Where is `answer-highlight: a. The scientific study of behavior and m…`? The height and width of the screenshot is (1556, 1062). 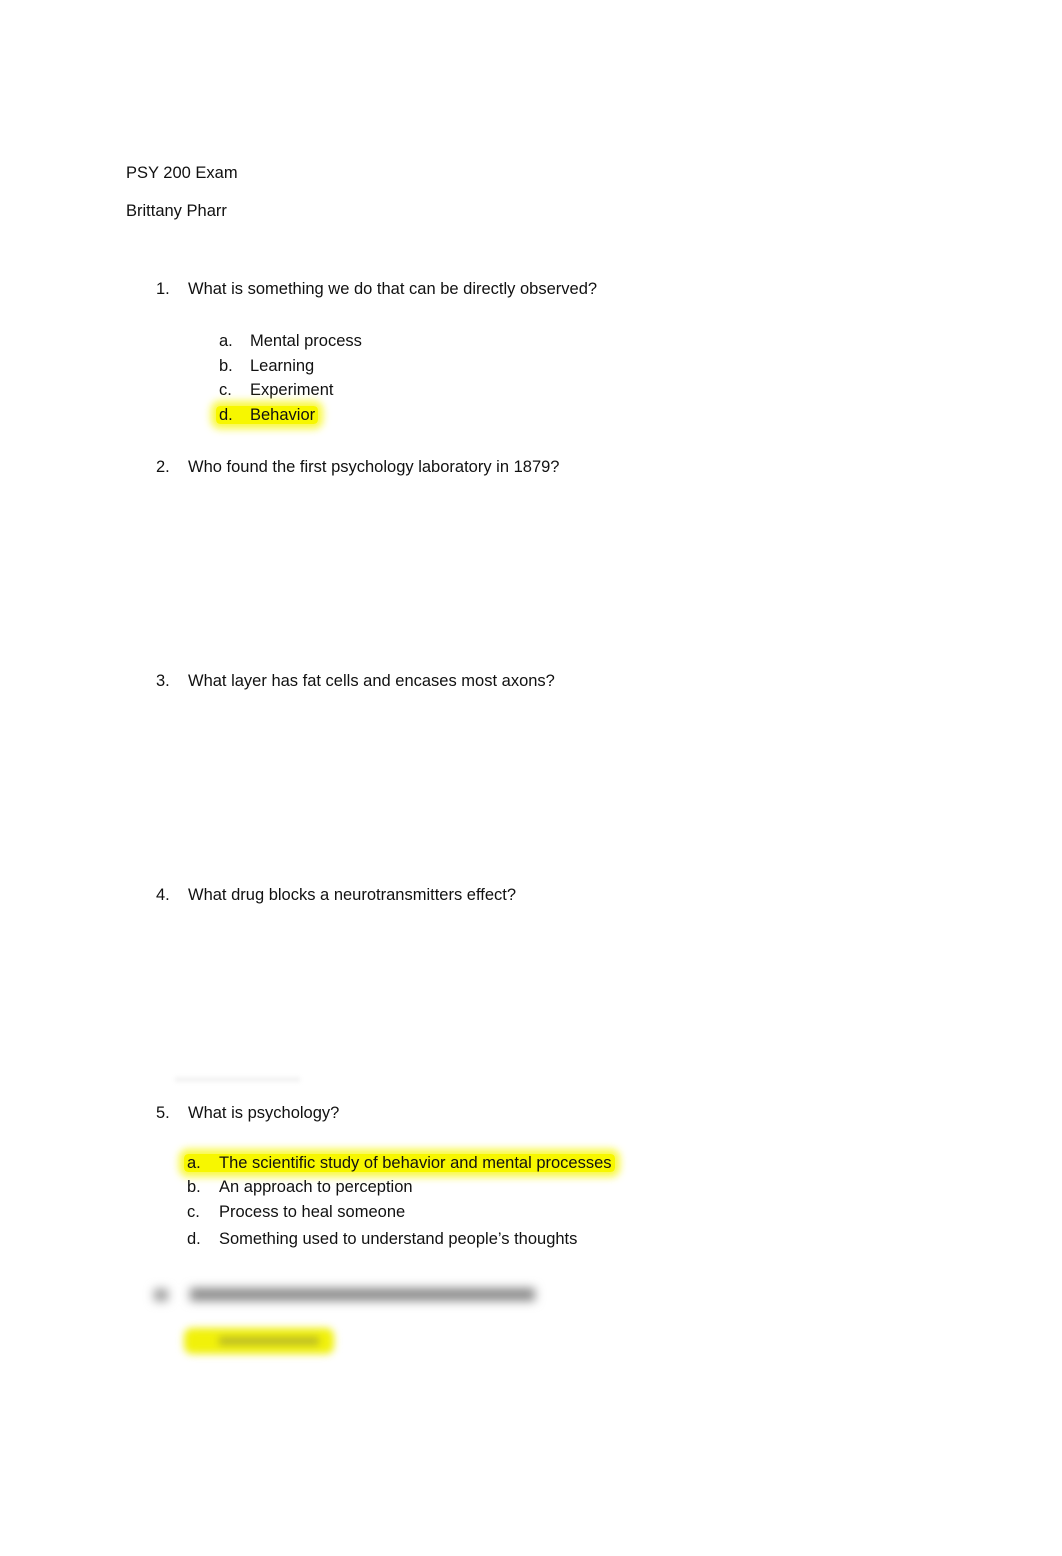 answer-highlight: a. The scientific study of behavior and m… is located at coordinates (399, 1163).